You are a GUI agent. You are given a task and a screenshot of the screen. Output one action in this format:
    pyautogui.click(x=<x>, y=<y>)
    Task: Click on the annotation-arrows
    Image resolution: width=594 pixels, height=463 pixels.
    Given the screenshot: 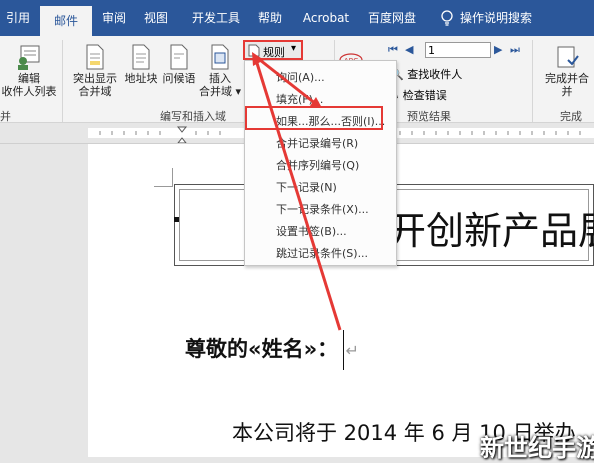 What is the action you would take?
    pyautogui.click(x=297, y=191)
    